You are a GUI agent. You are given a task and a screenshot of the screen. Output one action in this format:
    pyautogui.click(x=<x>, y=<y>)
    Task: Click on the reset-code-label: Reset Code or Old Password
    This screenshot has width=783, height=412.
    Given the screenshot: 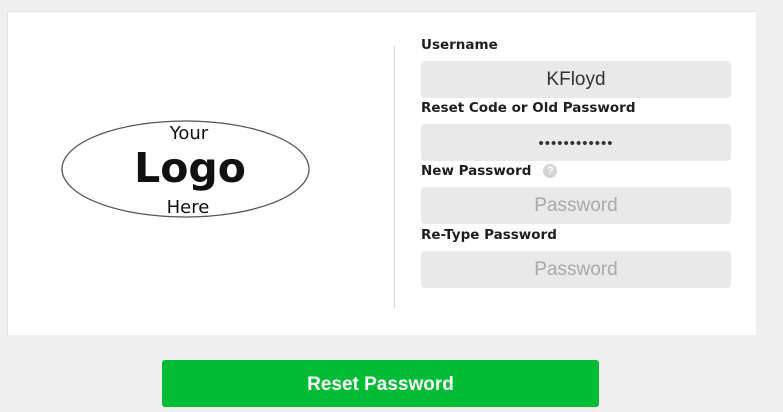 What is the action you would take?
    pyautogui.click(x=528, y=108)
    